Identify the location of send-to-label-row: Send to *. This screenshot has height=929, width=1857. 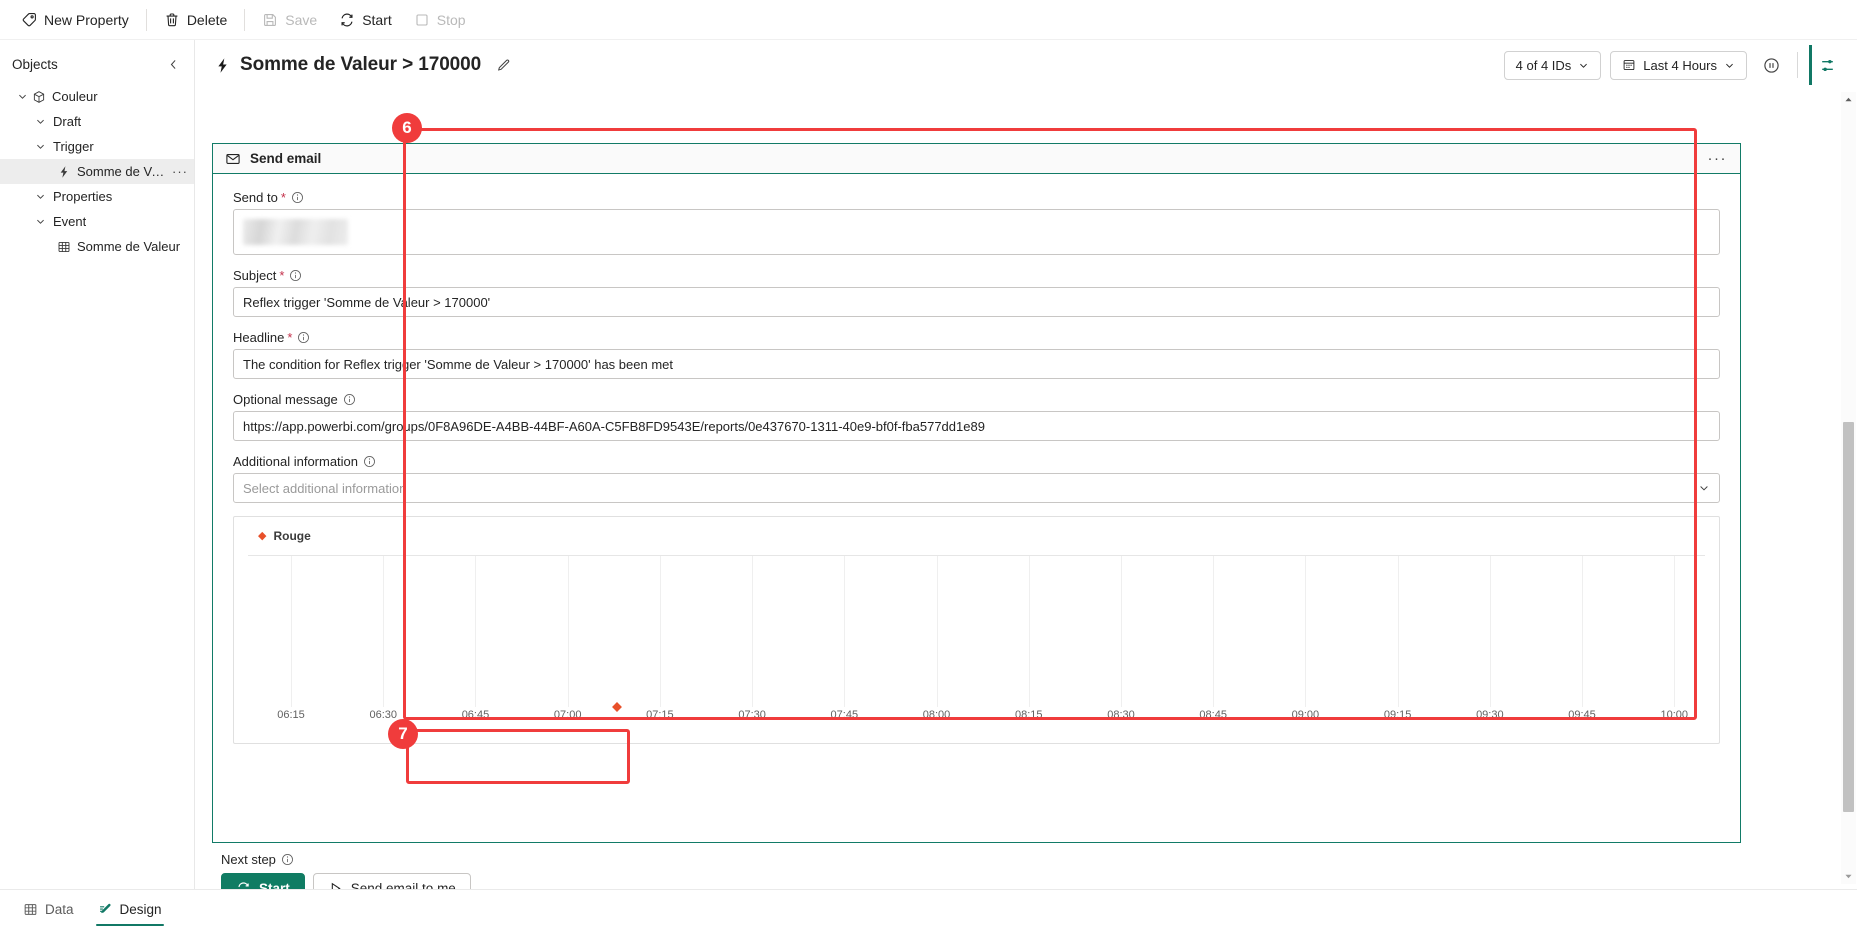
(976, 197).